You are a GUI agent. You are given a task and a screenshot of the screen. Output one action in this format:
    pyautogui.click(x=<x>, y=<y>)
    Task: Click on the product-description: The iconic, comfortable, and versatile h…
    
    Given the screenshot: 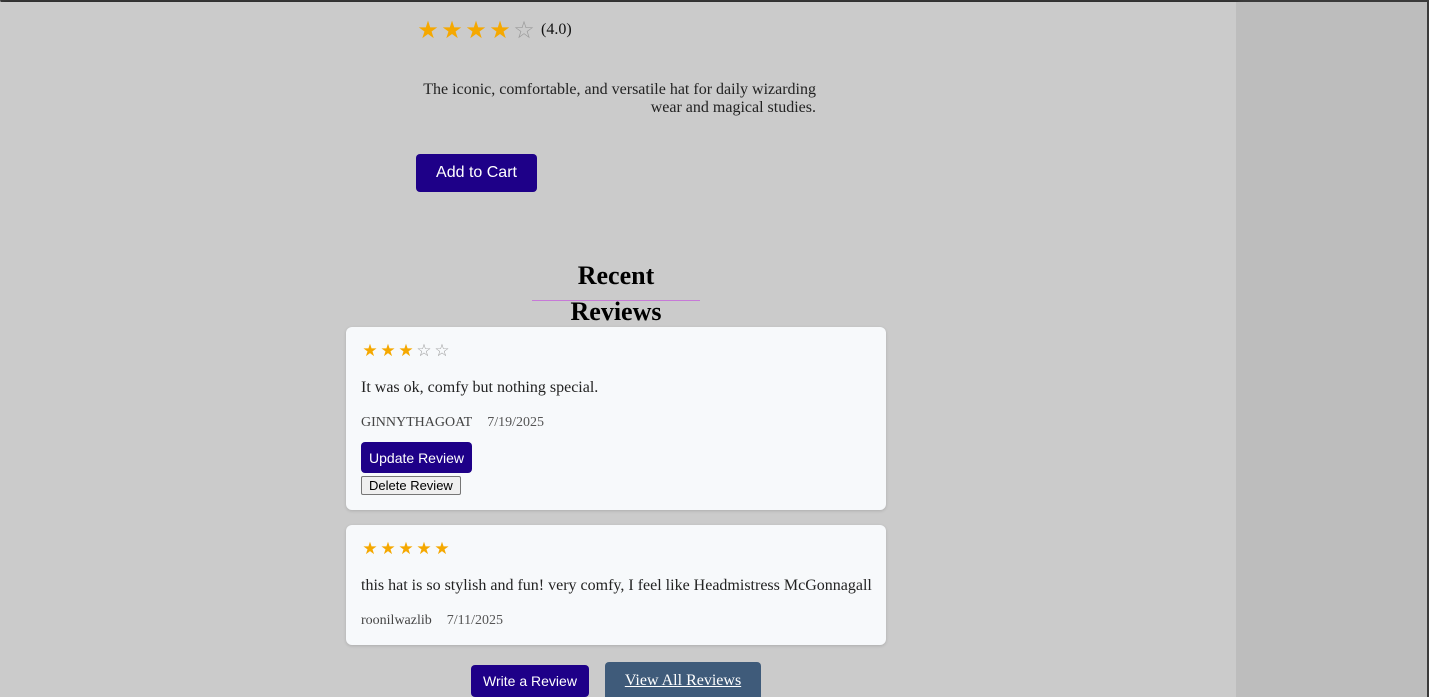 What is the action you would take?
    pyautogui.click(x=619, y=98)
    